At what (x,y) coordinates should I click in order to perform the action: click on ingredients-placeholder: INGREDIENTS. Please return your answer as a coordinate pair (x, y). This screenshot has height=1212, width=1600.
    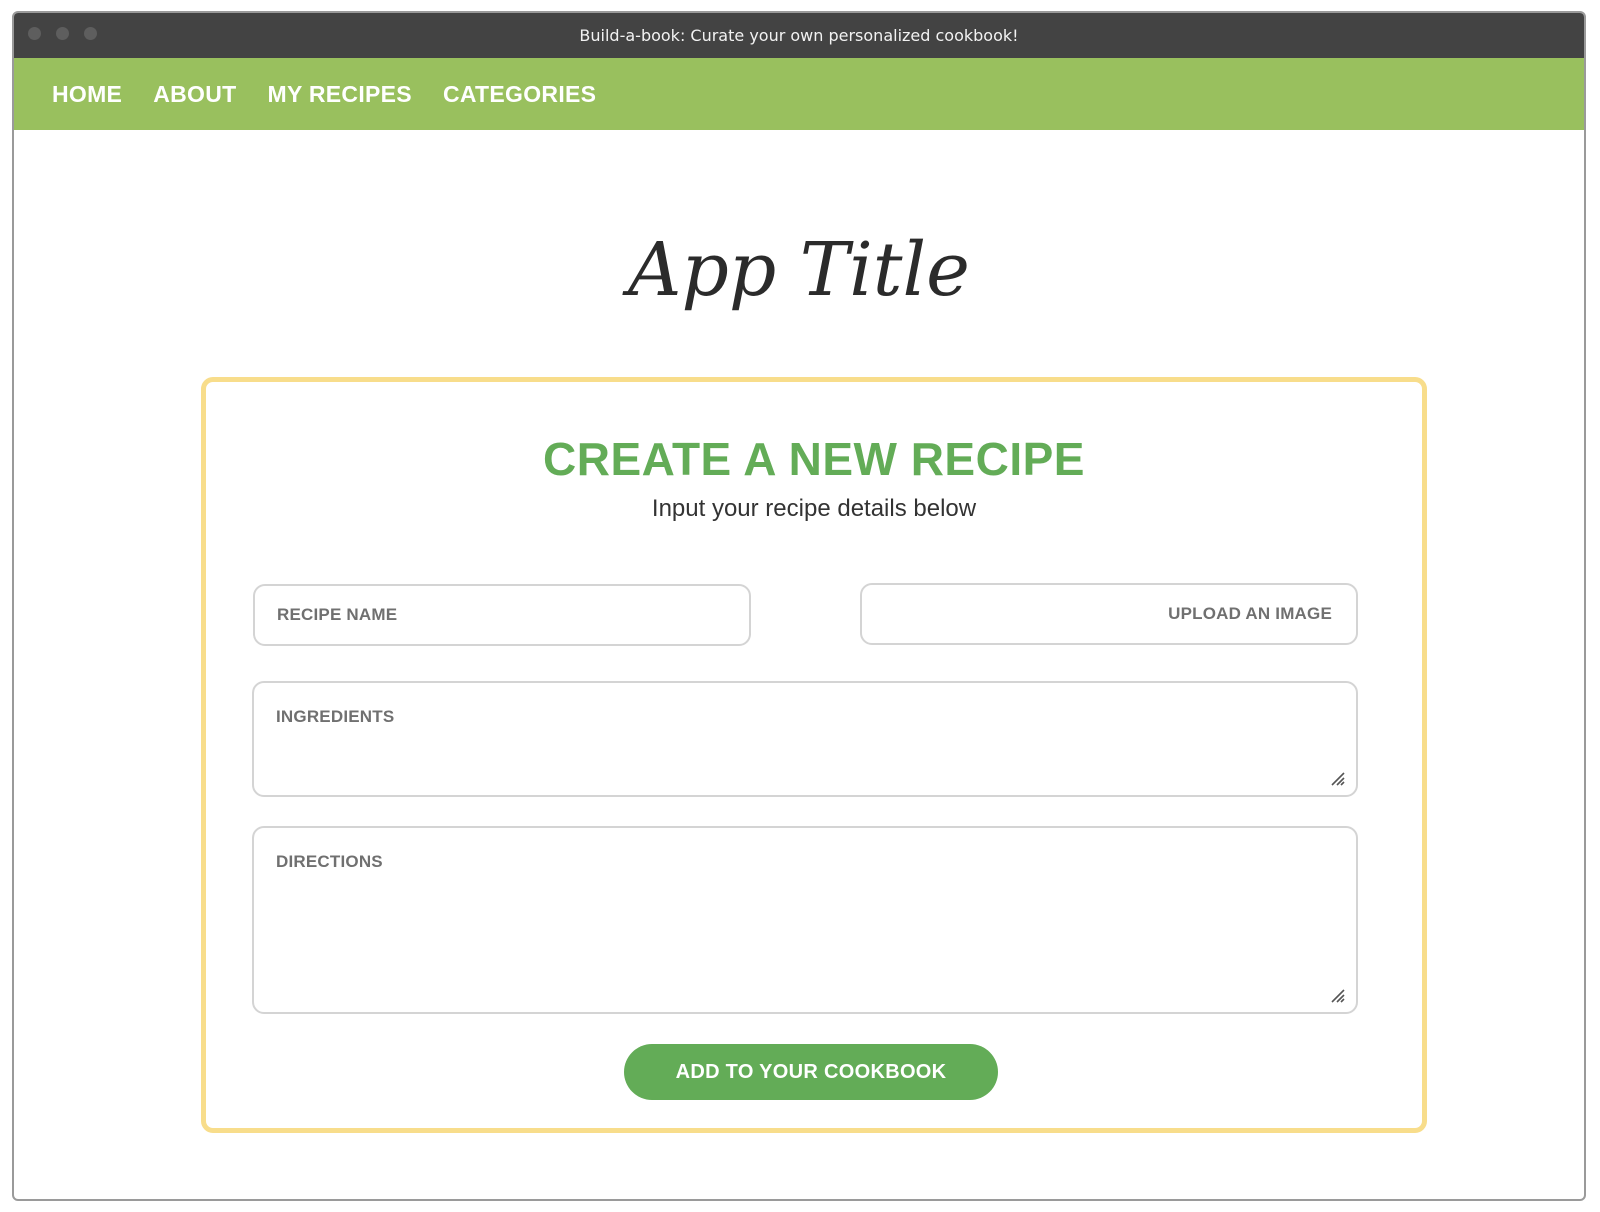
    Looking at the image, I should click on (335, 716).